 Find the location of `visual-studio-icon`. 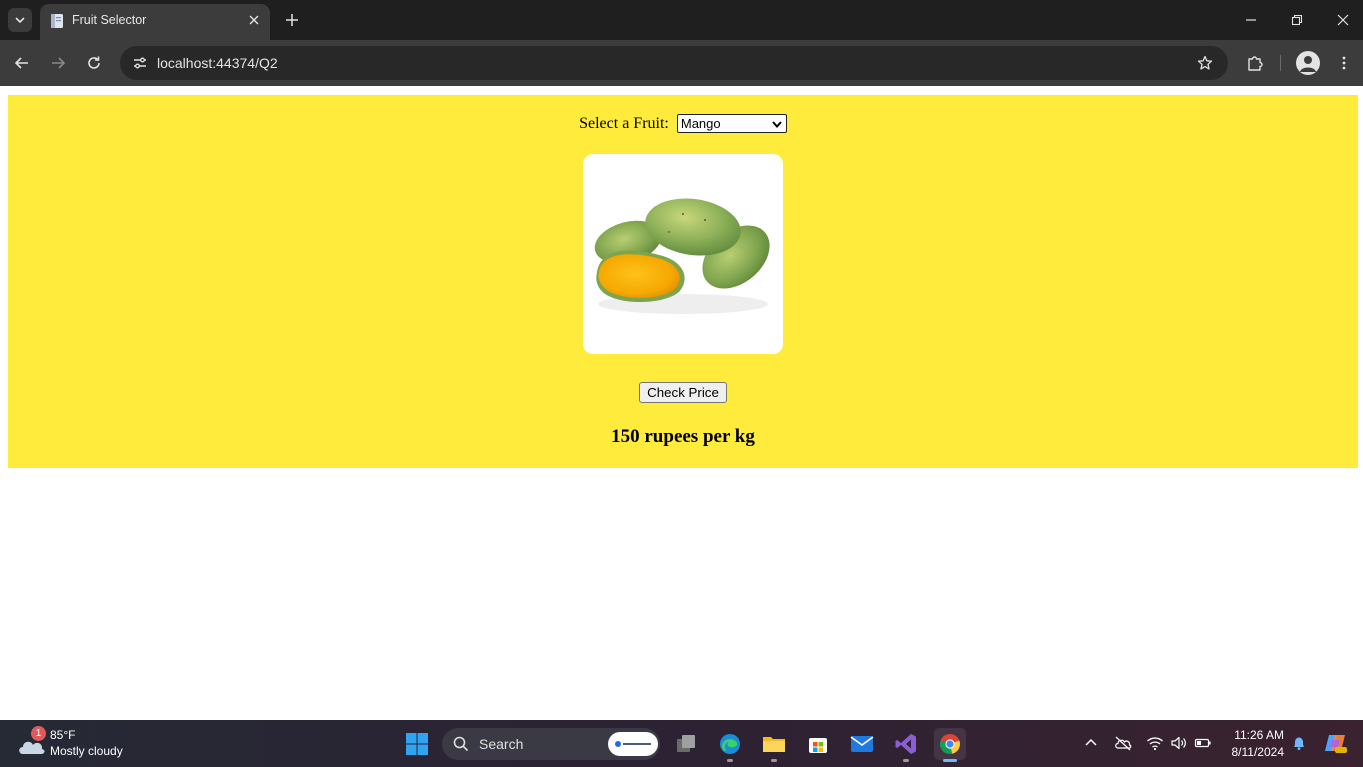

visual-studio-icon is located at coordinates (905, 744).